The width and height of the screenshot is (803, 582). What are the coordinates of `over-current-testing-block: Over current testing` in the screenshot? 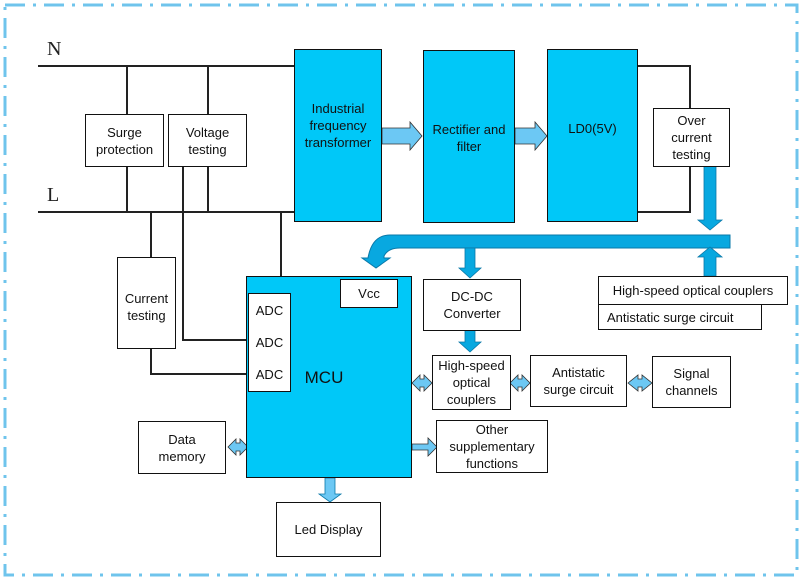 It's located at (691, 137).